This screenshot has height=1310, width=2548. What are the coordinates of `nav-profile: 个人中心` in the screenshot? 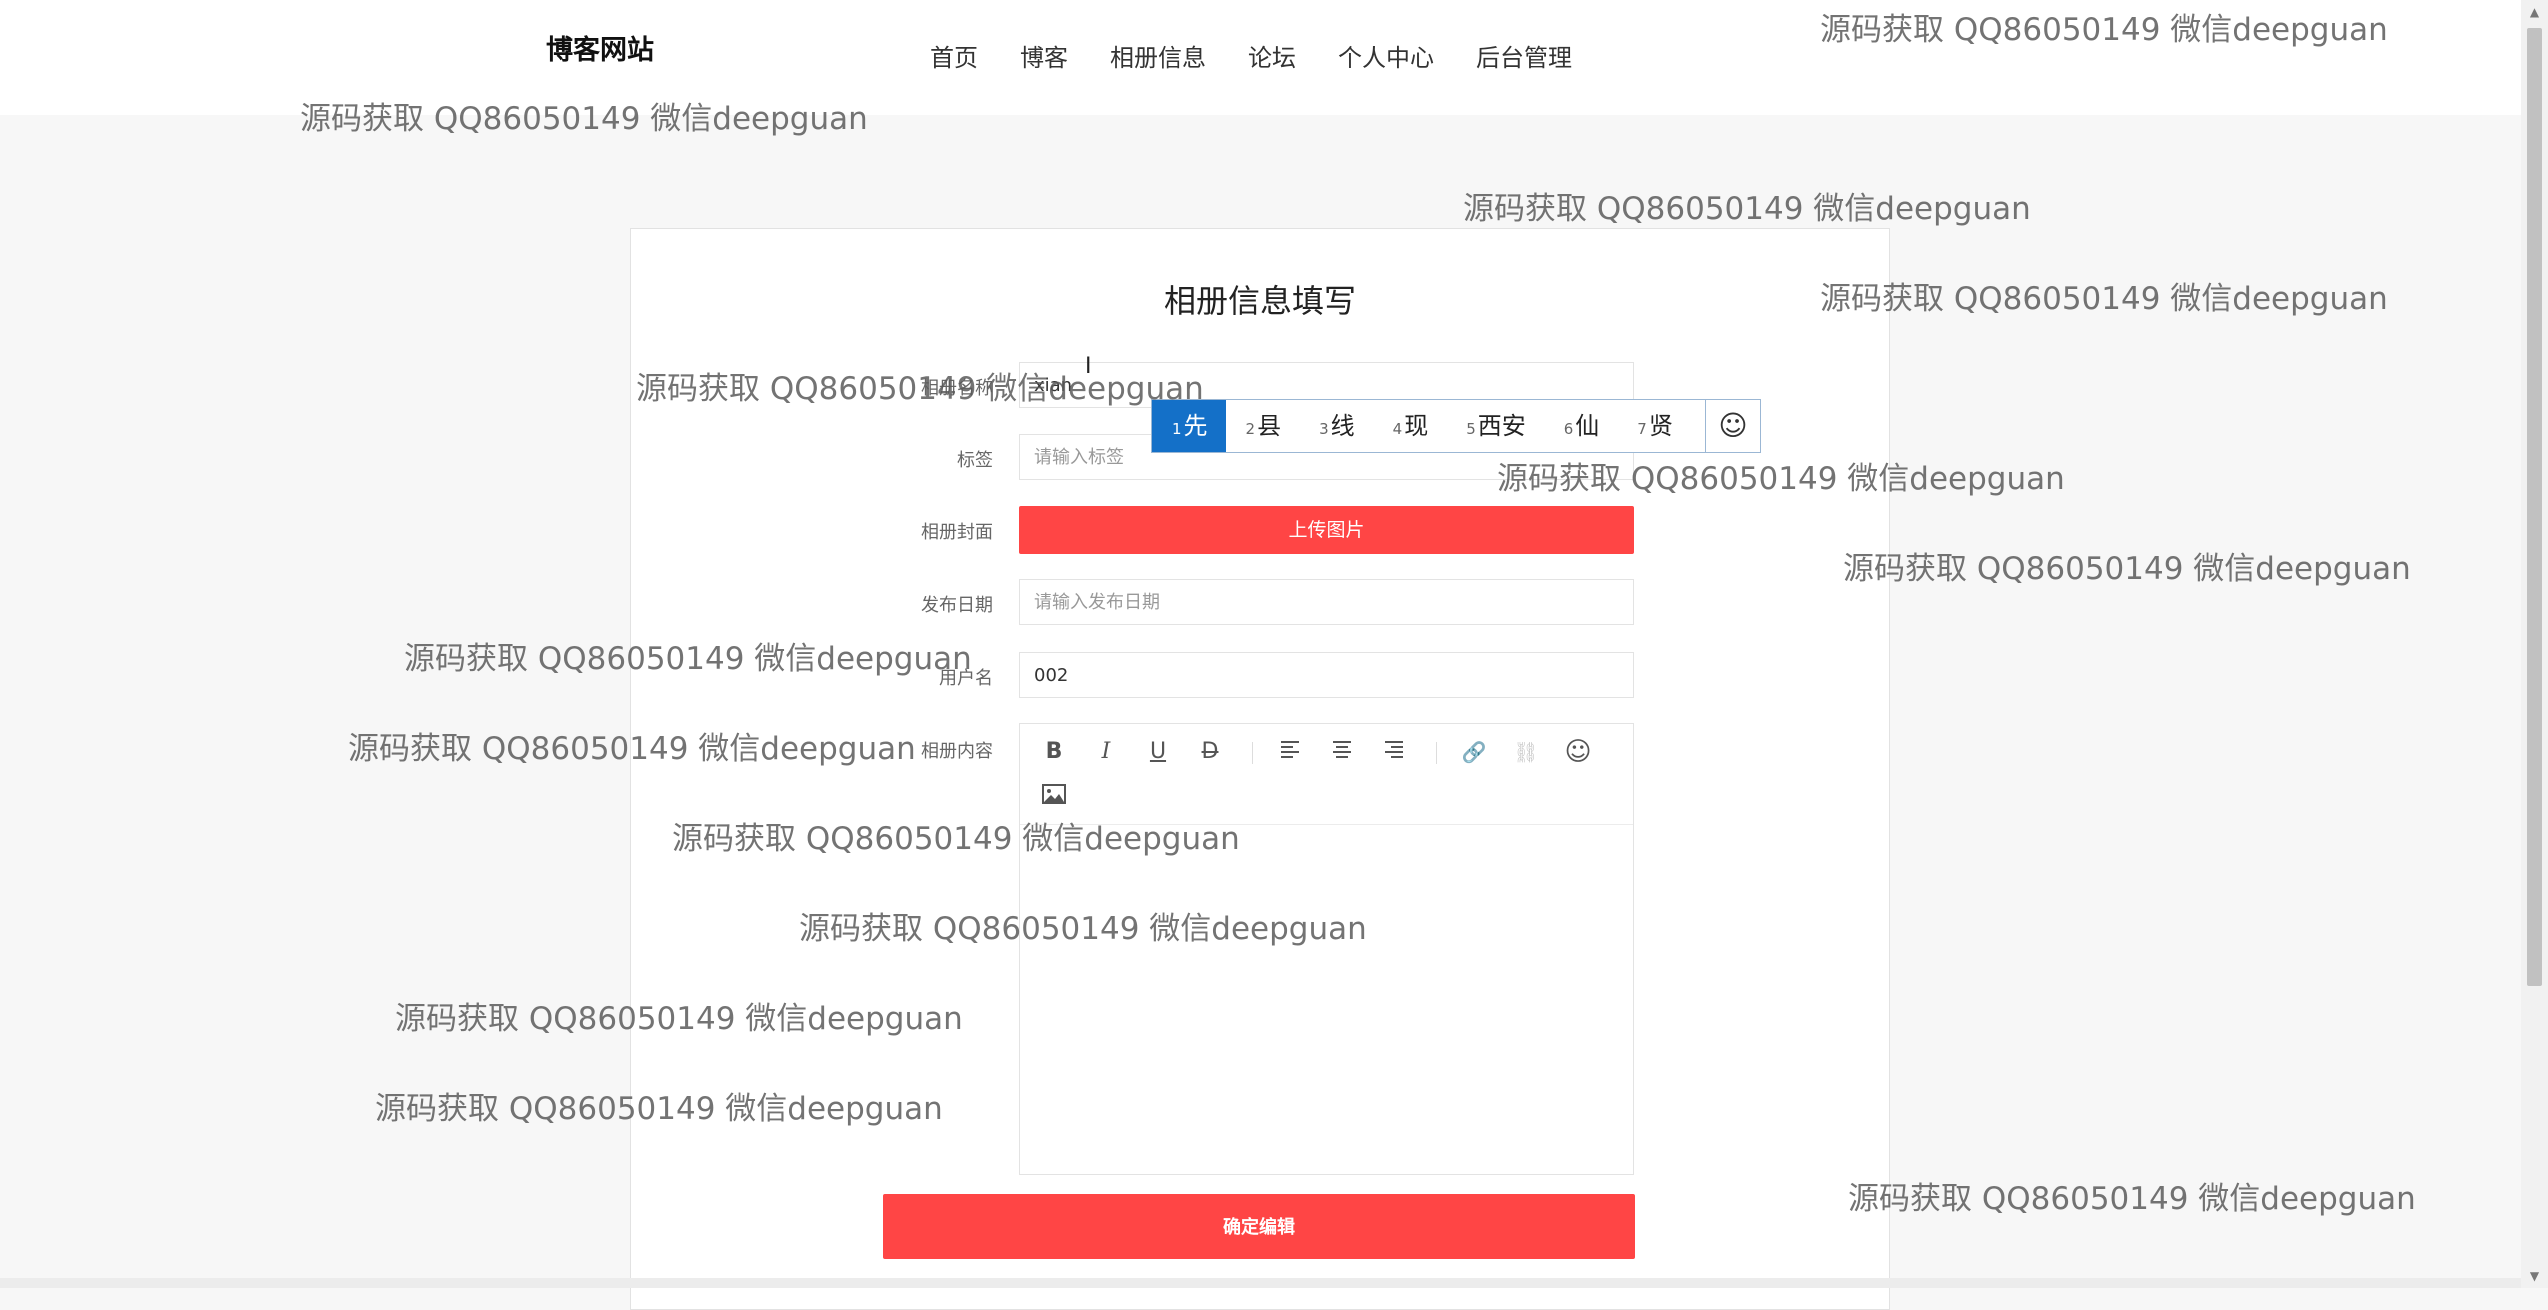 It's located at (1386, 55).